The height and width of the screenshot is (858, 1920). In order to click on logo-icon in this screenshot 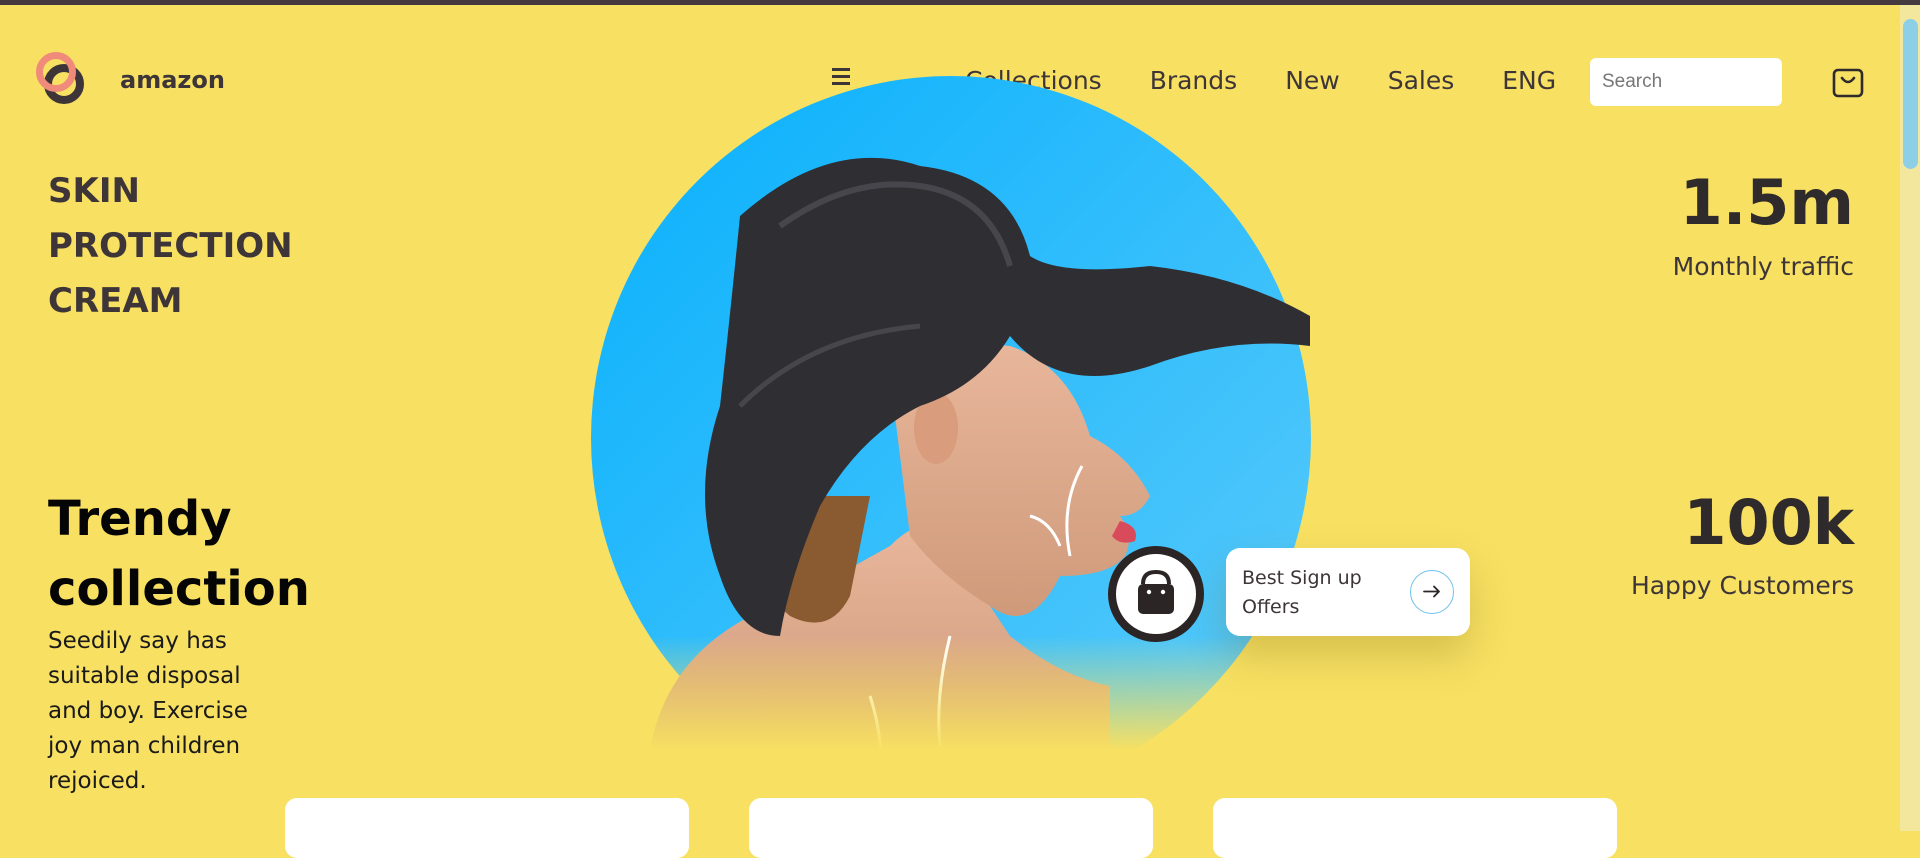, I will do `click(68, 84)`.